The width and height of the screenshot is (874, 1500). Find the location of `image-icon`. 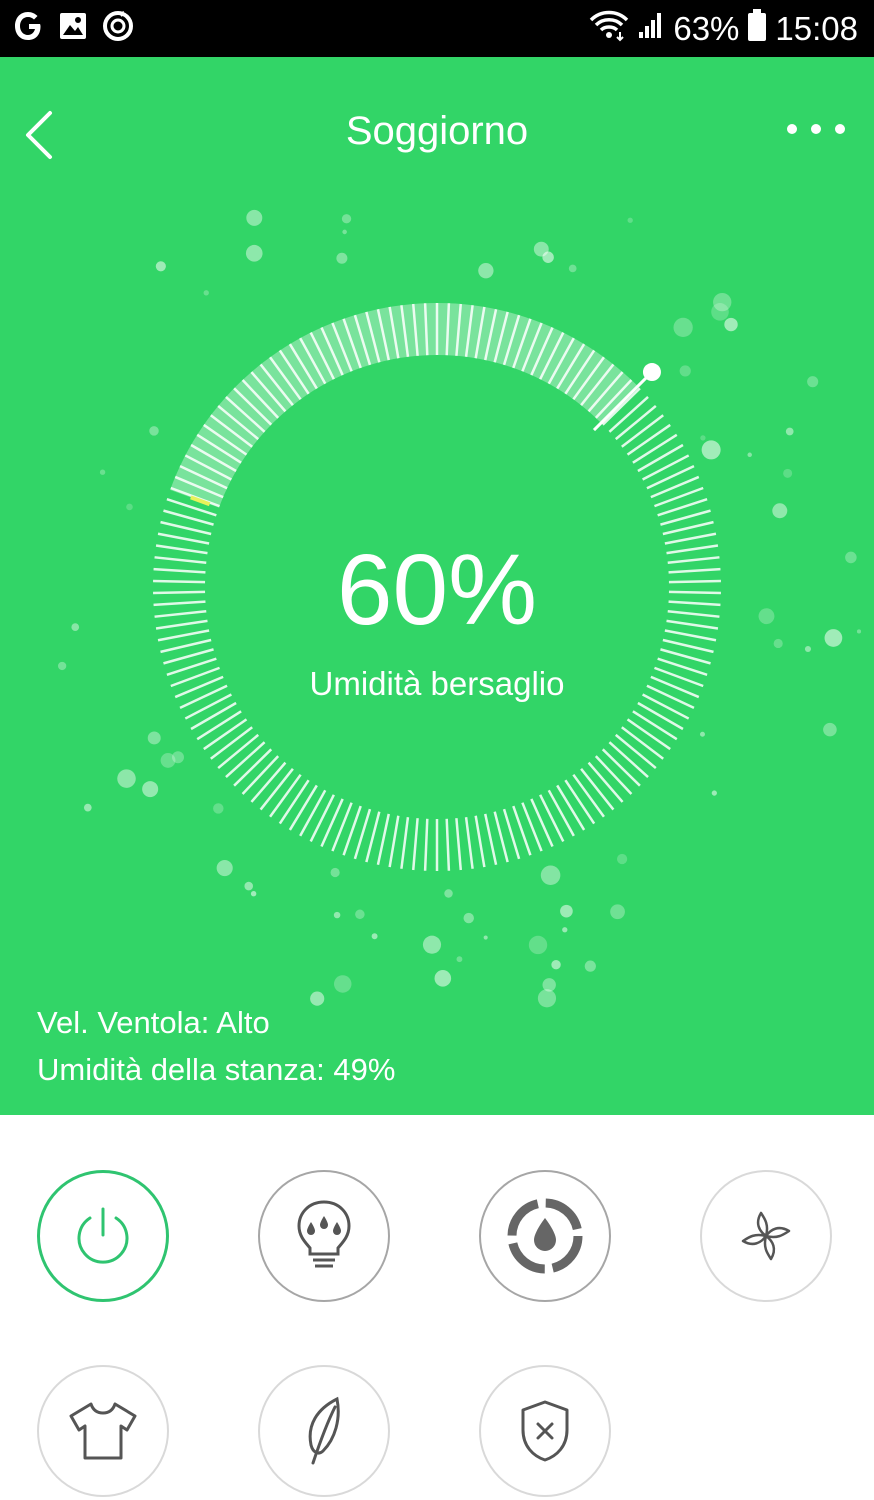

image-icon is located at coordinates (73, 28).